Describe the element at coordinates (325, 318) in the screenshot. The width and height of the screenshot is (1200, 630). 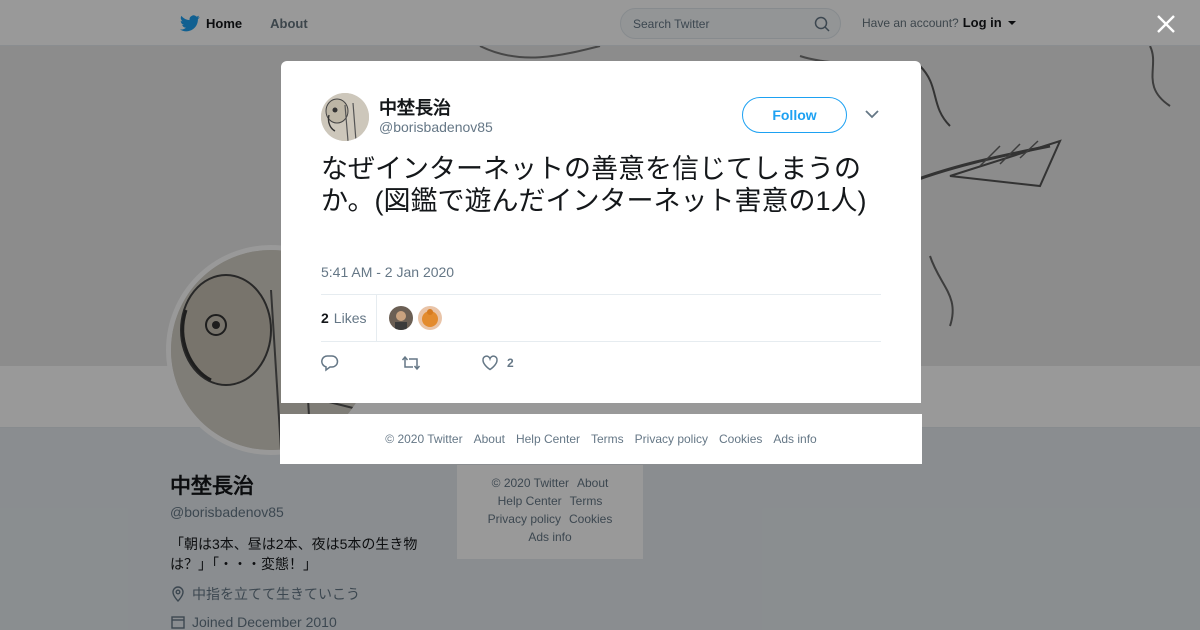
I see `likes-count-value: 2` at that location.